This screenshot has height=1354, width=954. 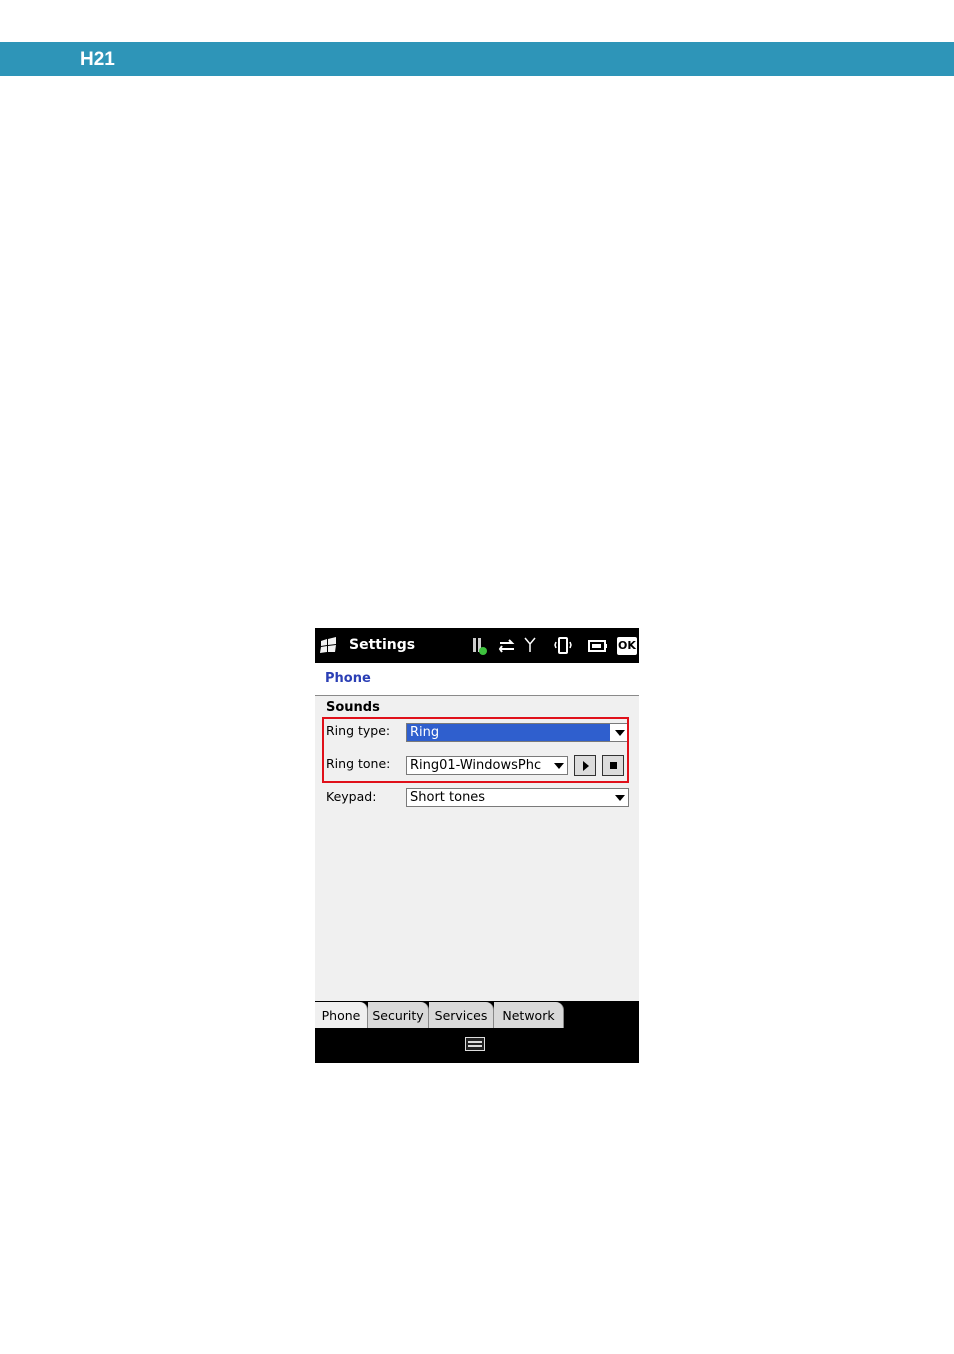 What do you see at coordinates (353, 707) in the screenshot?
I see `section-title-sounds: Sounds` at bounding box center [353, 707].